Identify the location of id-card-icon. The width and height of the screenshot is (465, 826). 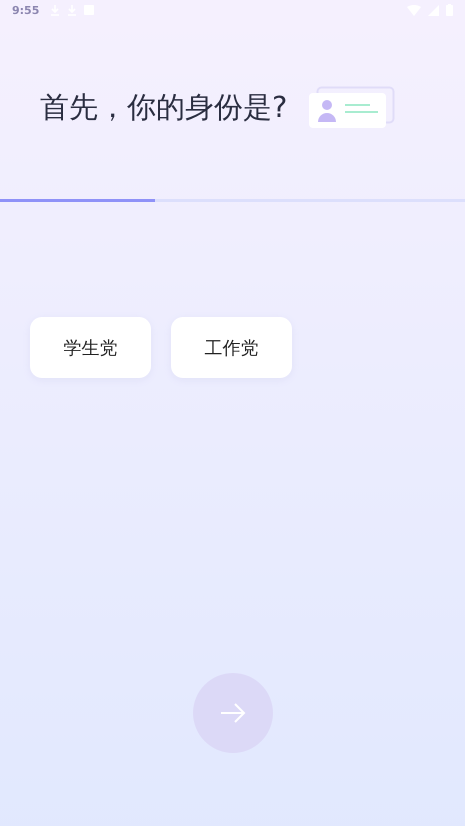
(352, 108).